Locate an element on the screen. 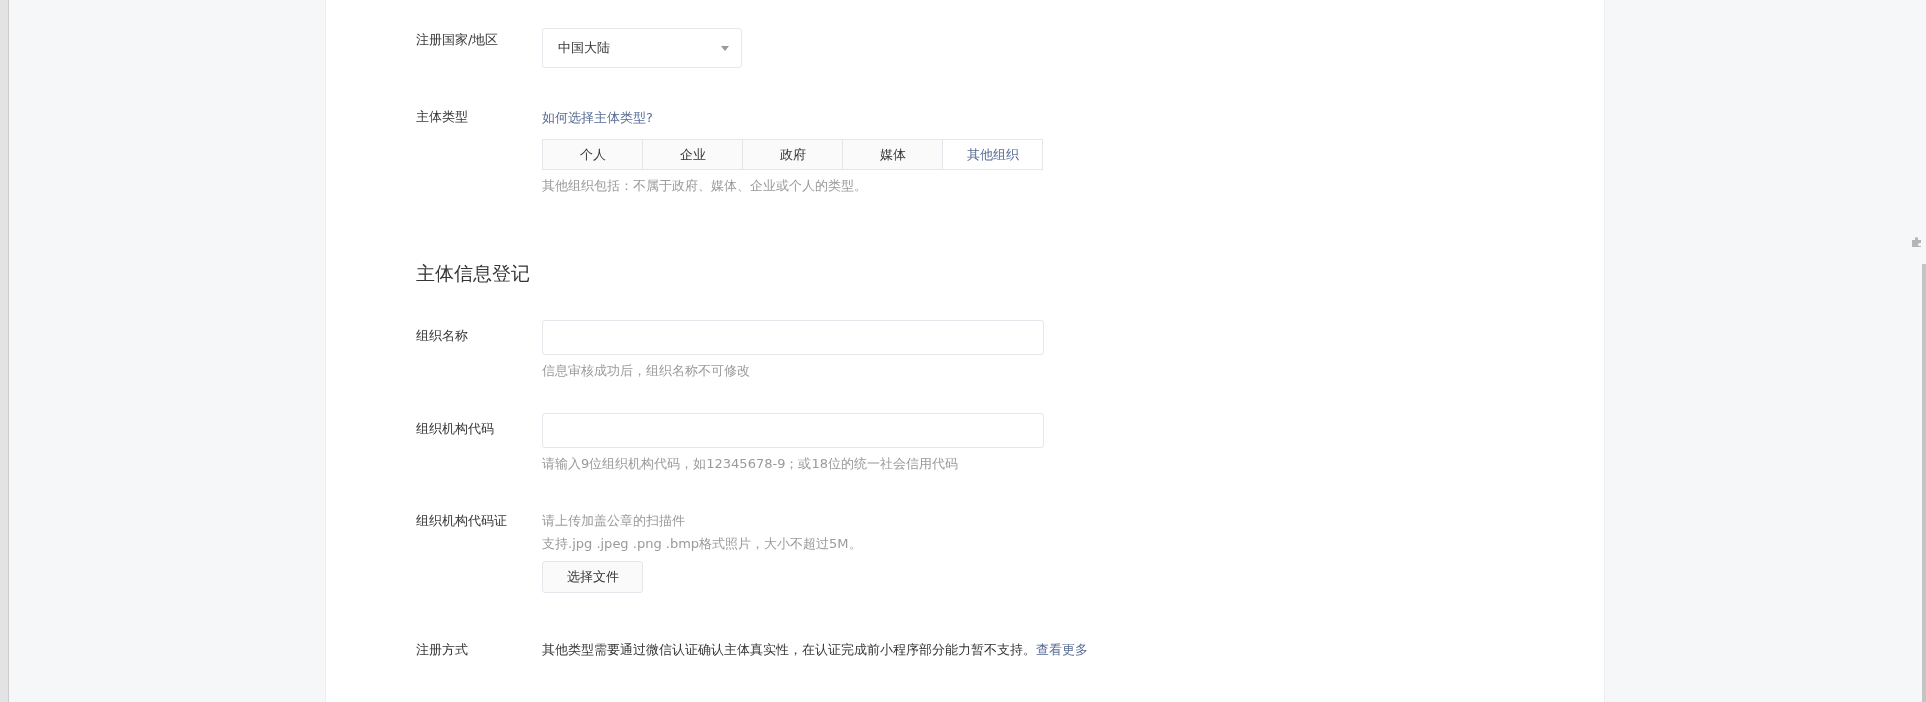 This screenshot has width=1926, height=702. caret-icon is located at coordinates (725, 48).